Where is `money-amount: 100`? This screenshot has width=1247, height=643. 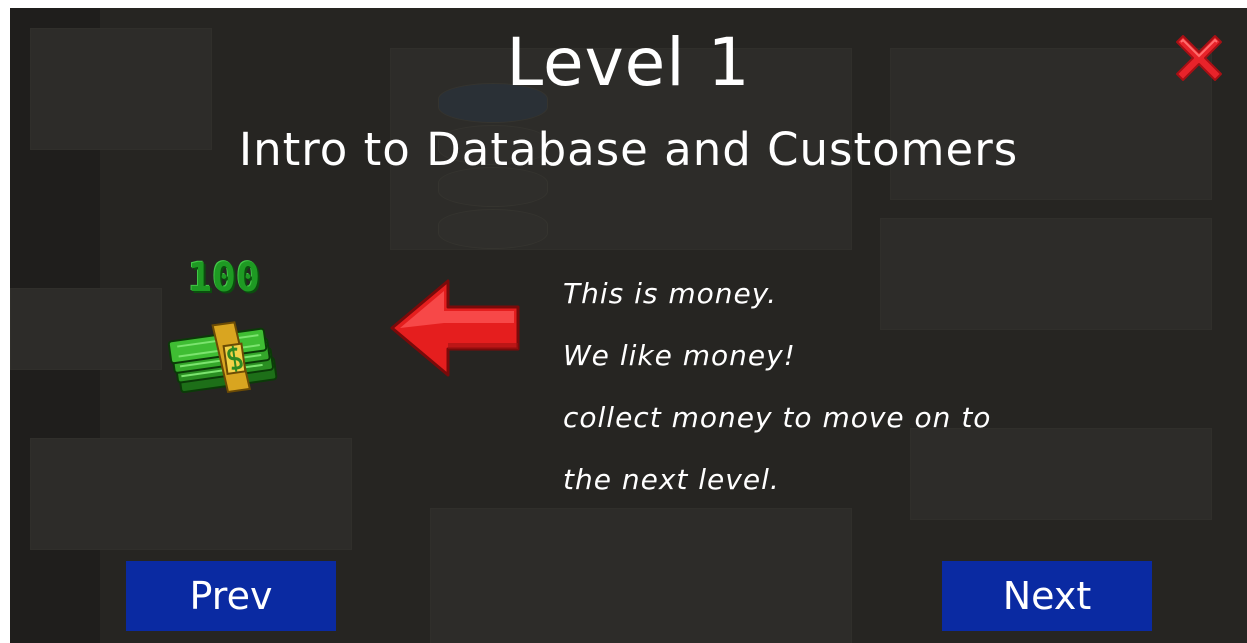
money-amount: 100 is located at coordinates (224, 278).